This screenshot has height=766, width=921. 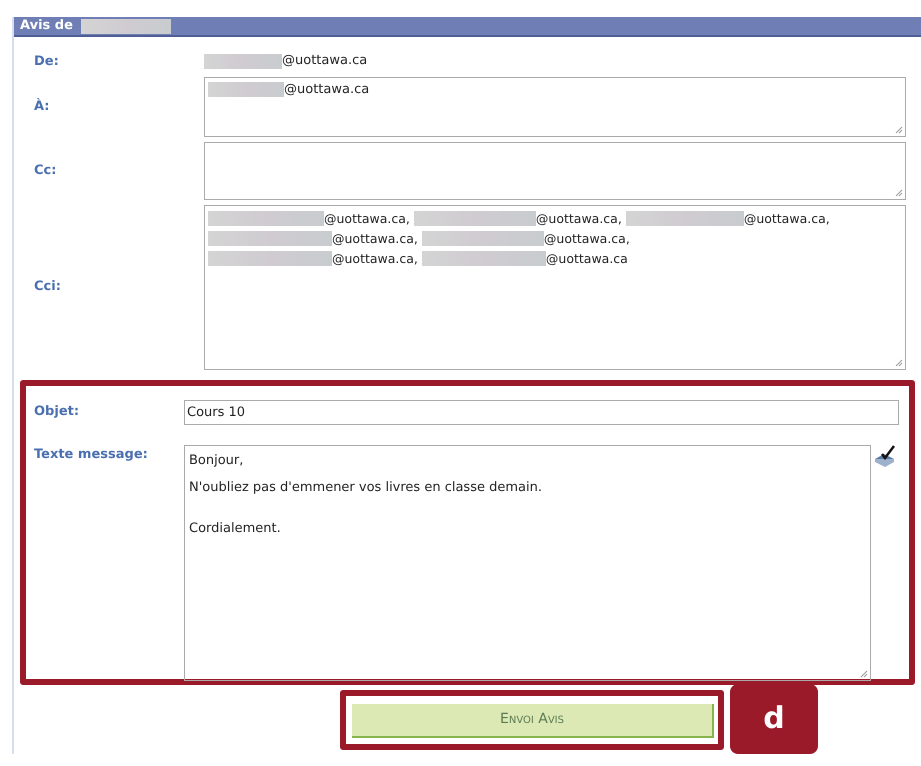 I want to click on spell-check-icon, so click(x=885, y=455).